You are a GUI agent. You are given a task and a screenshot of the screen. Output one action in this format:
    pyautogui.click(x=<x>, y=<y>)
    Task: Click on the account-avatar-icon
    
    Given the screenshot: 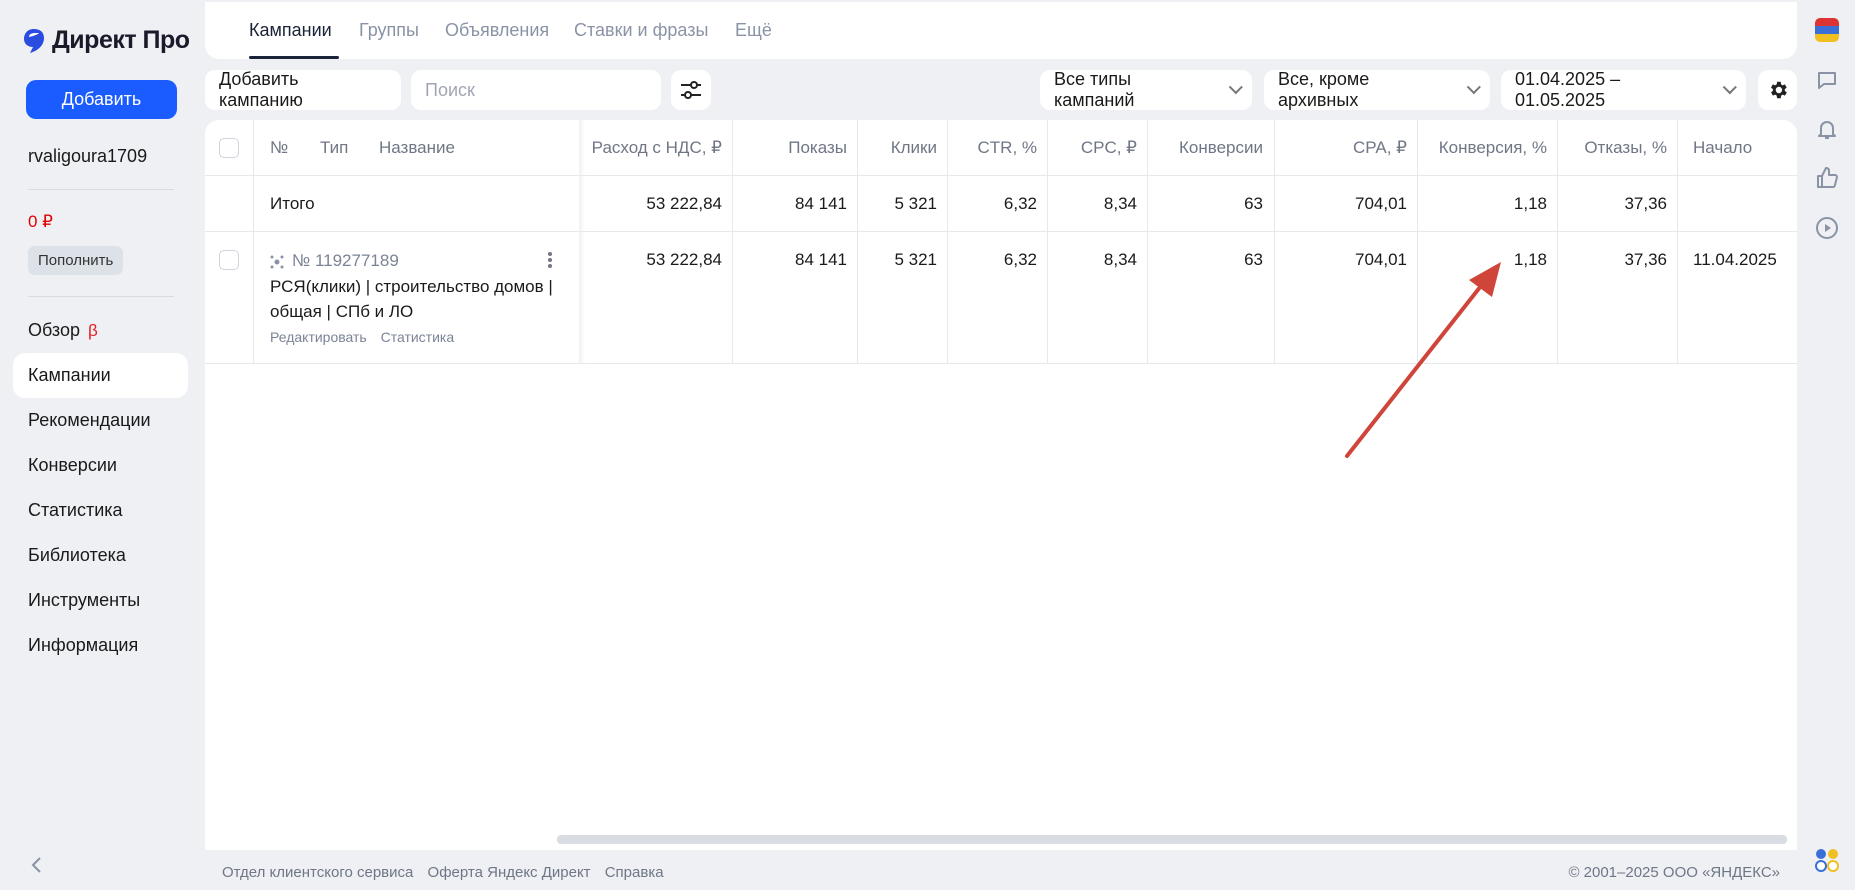 What is the action you would take?
    pyautogui.click(x=1827, y=30)
    